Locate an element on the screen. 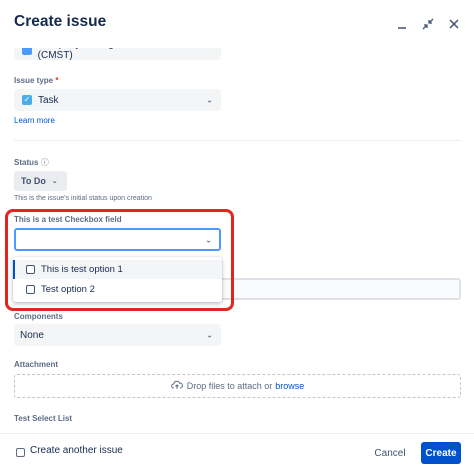 This screenshot has height=475, width=474. create-button: Create is located at coordinates (441, 453).